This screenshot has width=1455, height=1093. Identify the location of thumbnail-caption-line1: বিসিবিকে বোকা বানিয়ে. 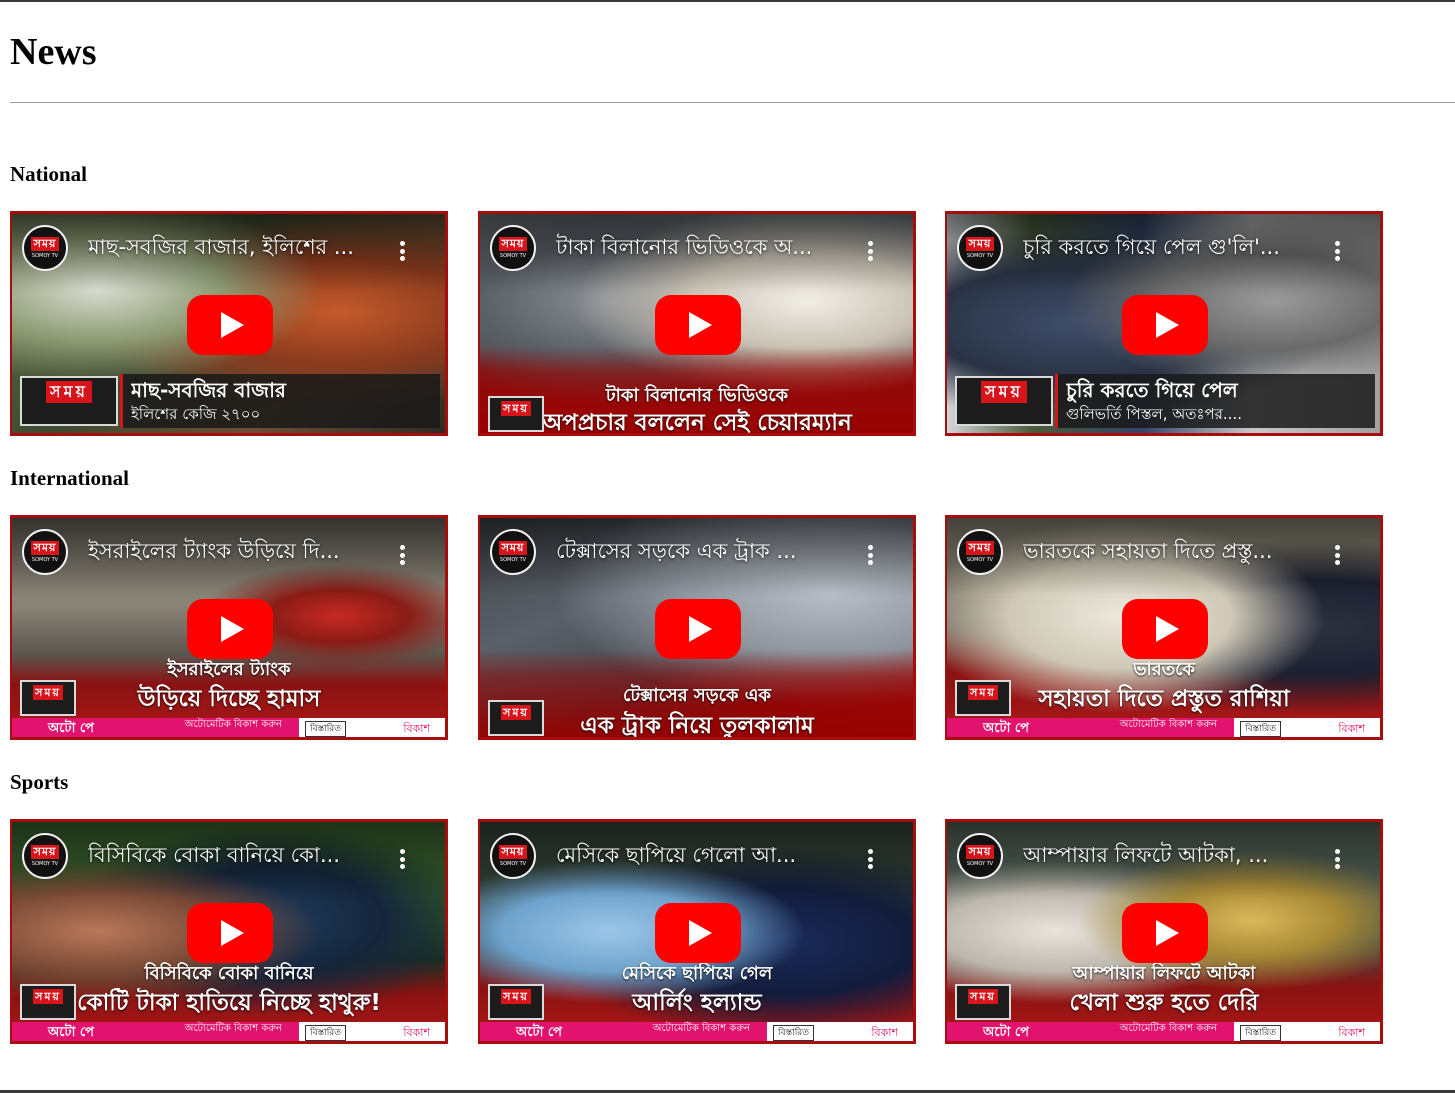
(229, 973).